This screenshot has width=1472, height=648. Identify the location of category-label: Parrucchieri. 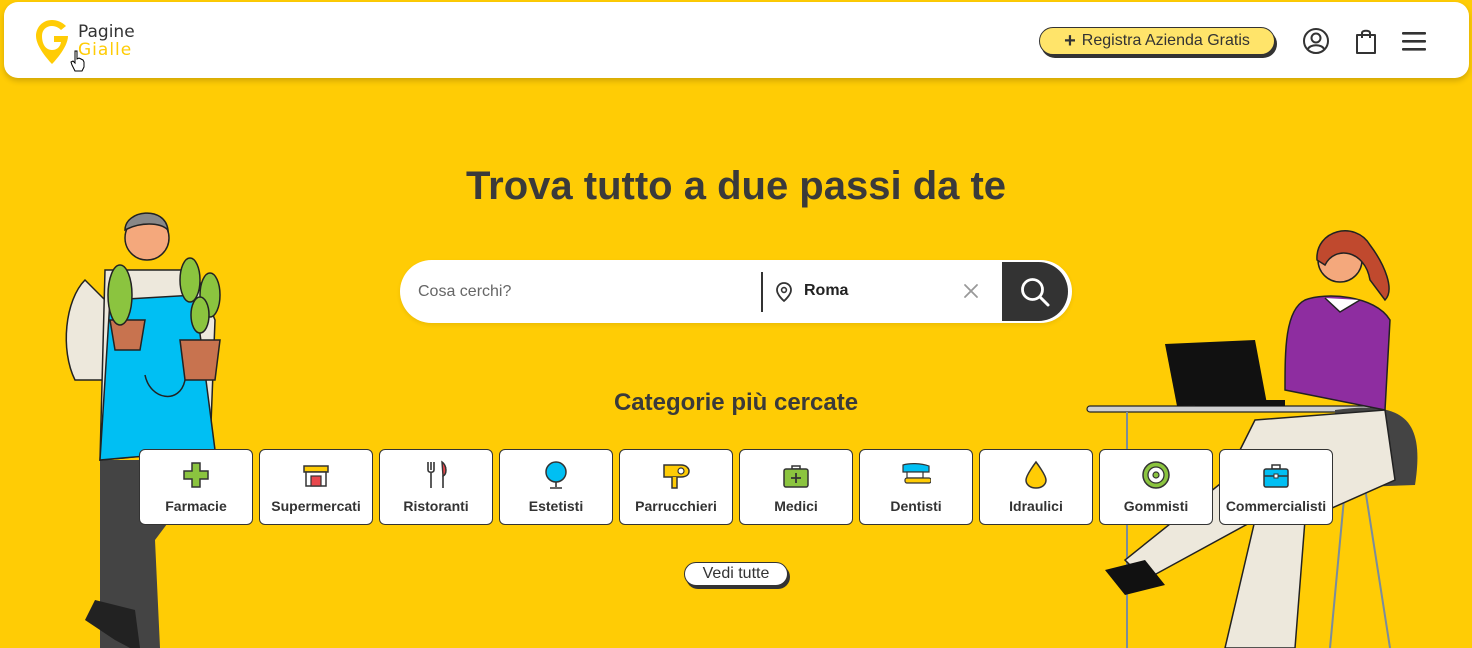
(676, 506).